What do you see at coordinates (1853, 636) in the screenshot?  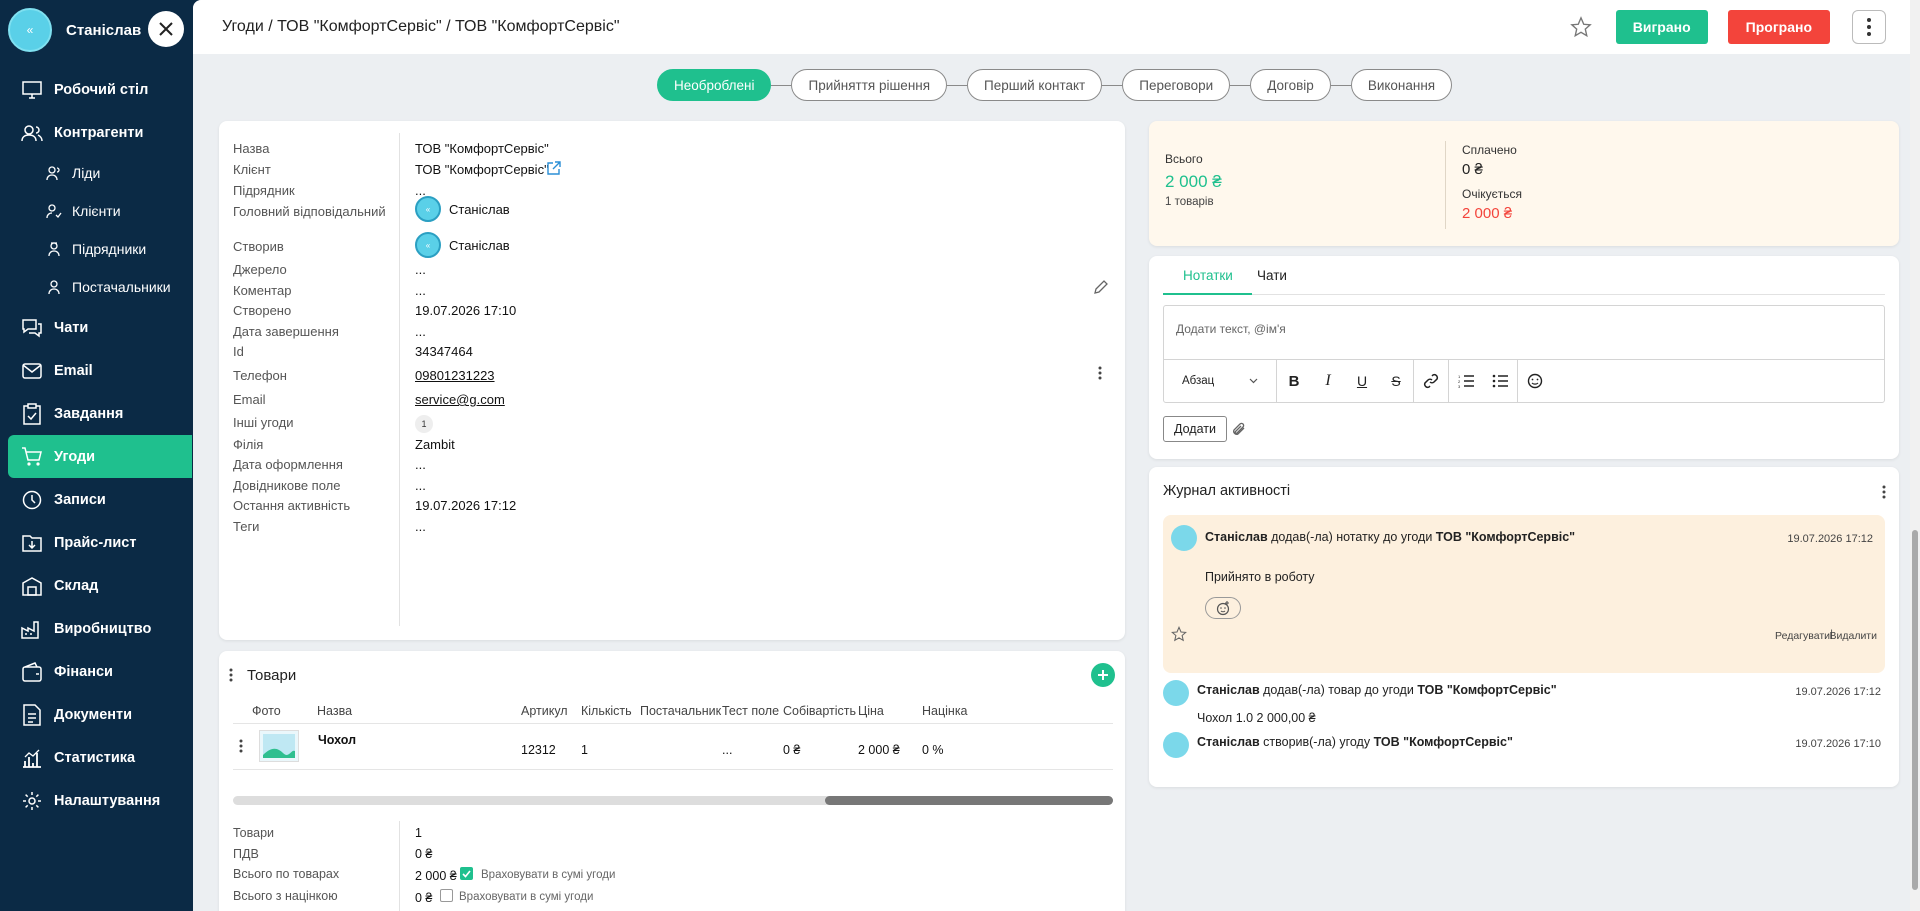 I see `delete-link: Видалити` at bounding box center [1853, 636].